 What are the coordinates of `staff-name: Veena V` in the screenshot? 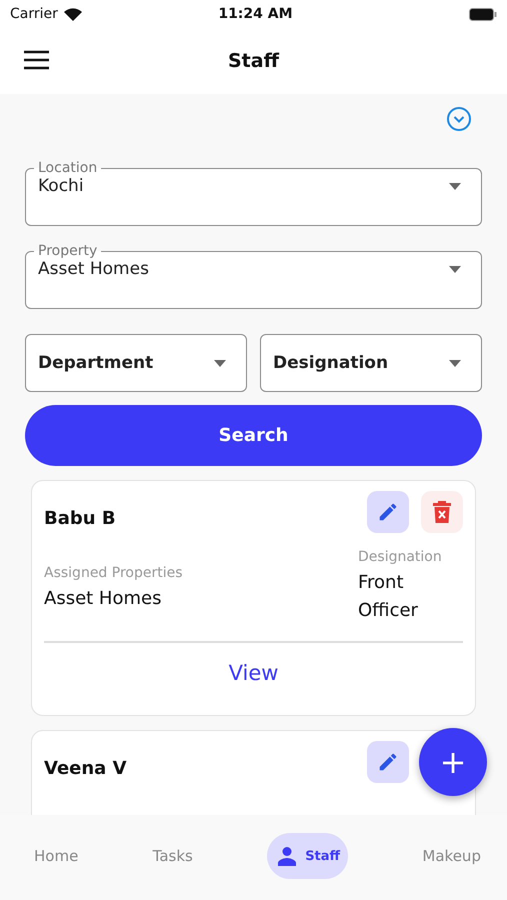 It's located at (85, 768).